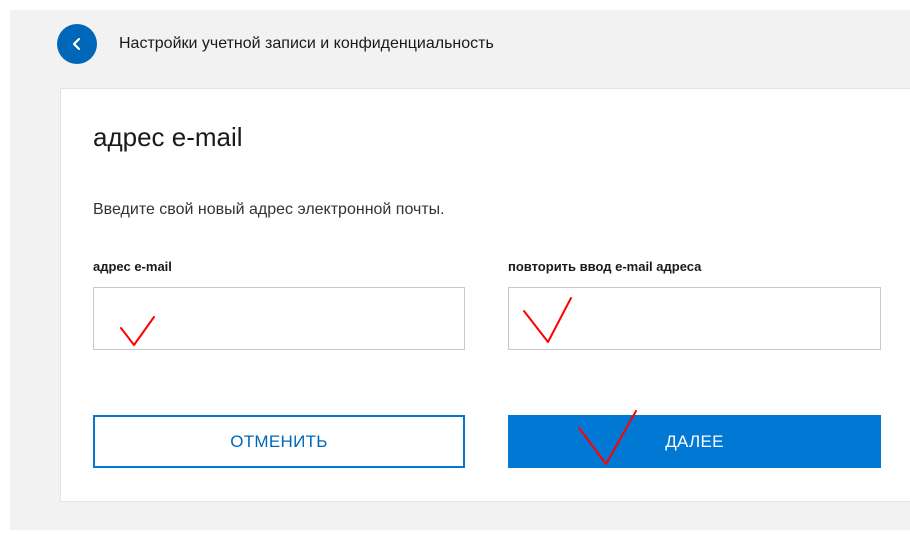  I want to click on chevron-left-icon, so click(77, 44).